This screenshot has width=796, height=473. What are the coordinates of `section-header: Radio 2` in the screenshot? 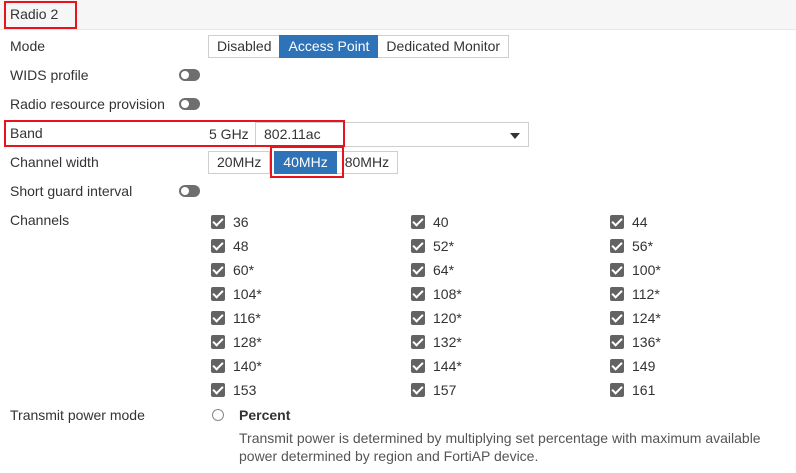 It's located at (398, 15).